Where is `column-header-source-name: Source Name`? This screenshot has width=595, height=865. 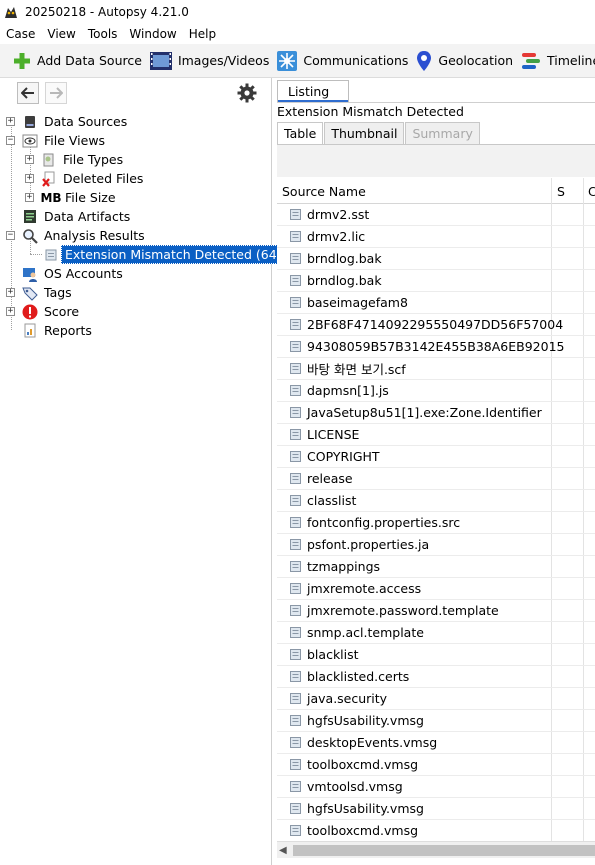
column-header-source-name: Source Name is located at coordinates (413, 191).